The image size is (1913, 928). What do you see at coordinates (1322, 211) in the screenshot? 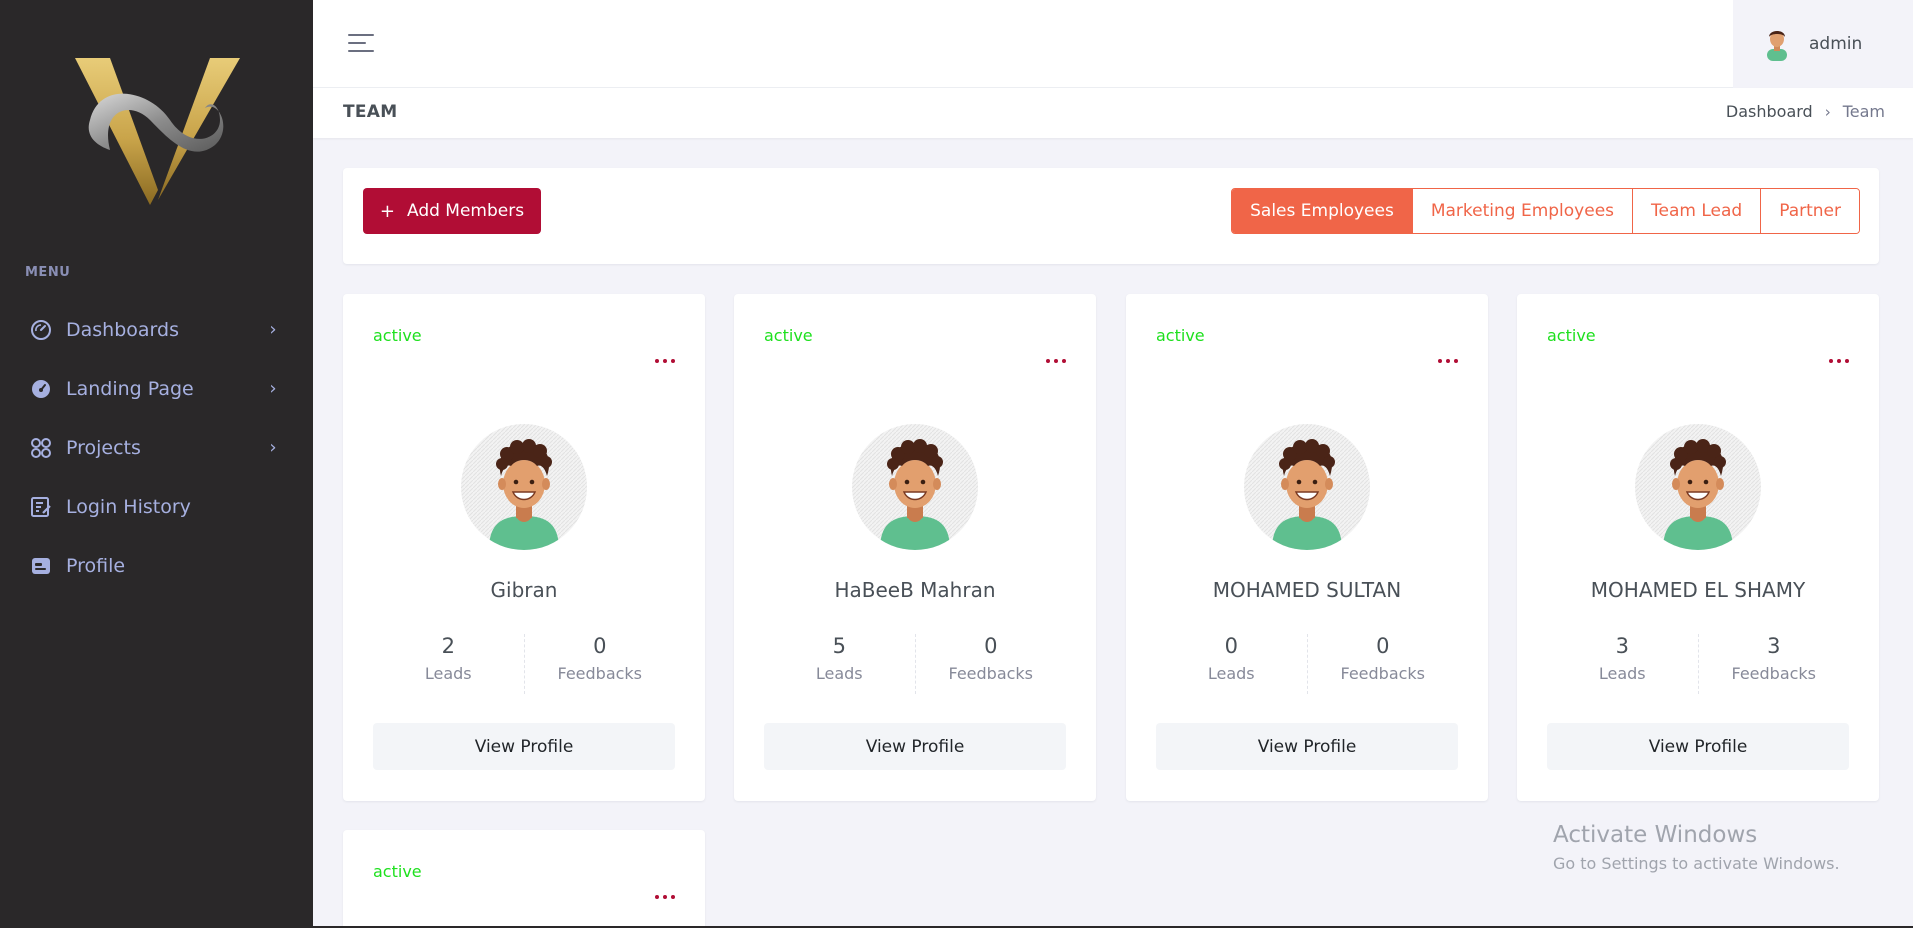
I see `tab-sales-employees: Sales Employees` at bounding box center [1322, 211].